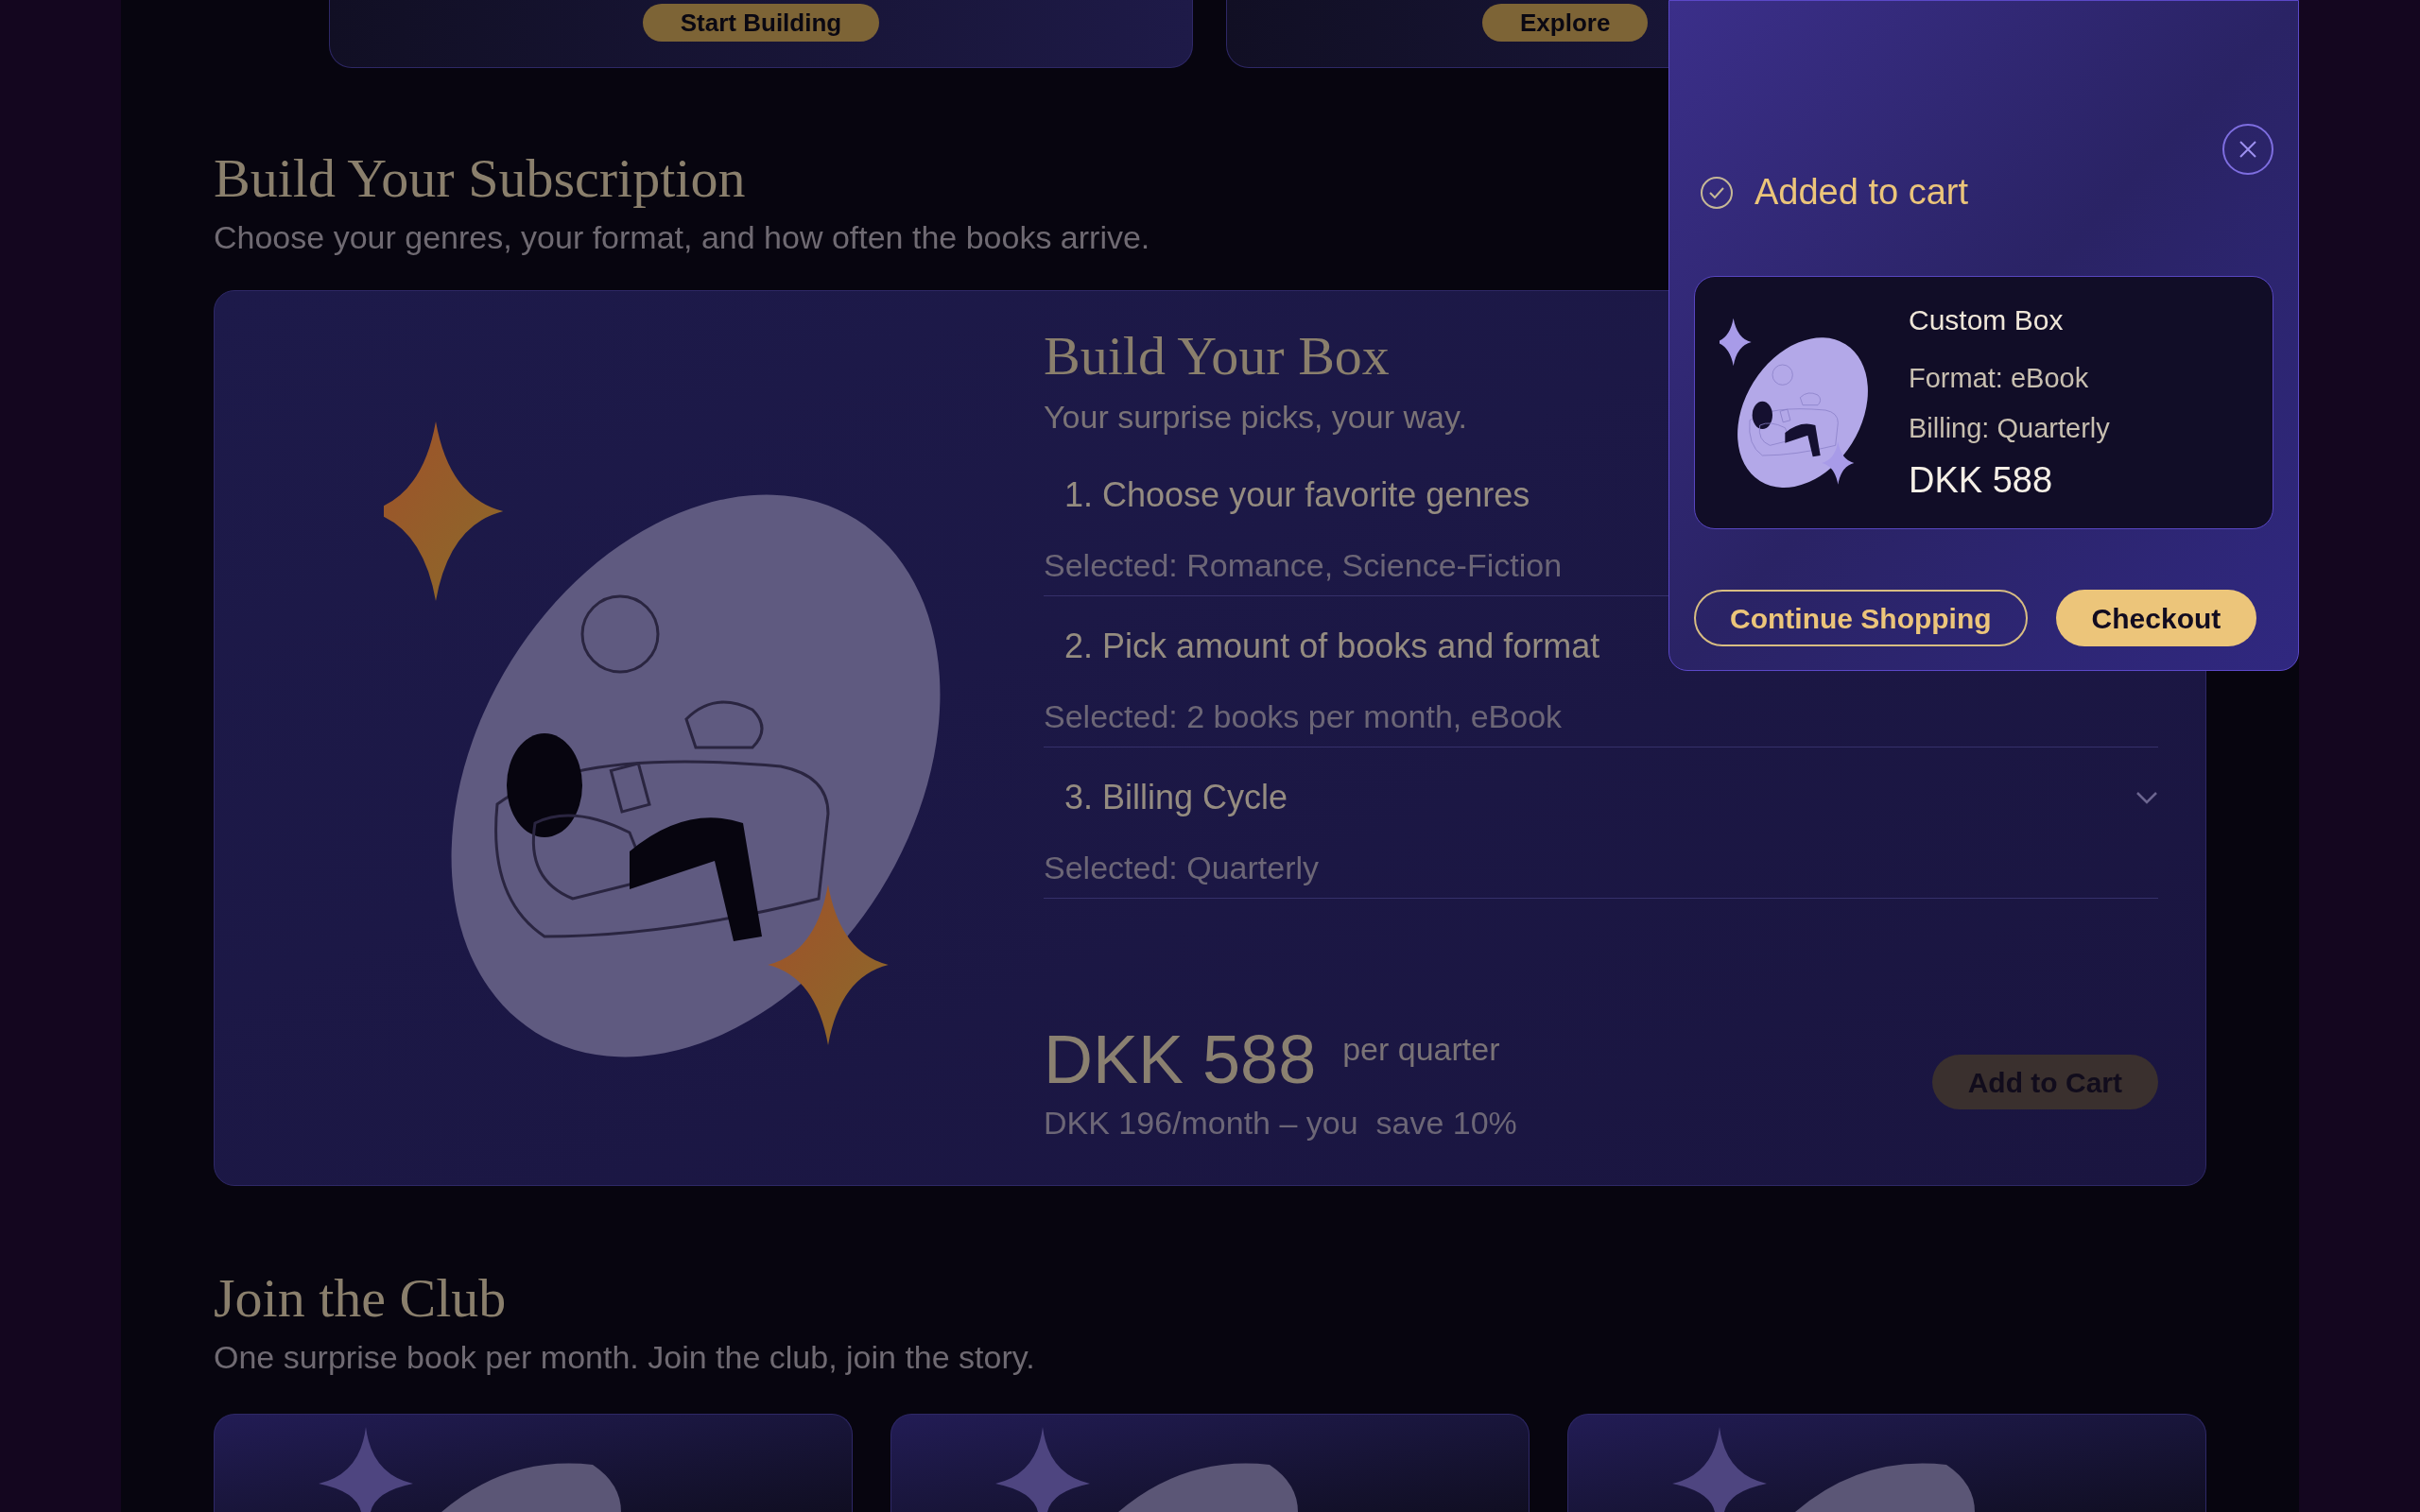 The height and width of the screenshot is (1512, 2420). I want to click on price-note: DKK 196/month – you save 10%, so click(1281, 1123).